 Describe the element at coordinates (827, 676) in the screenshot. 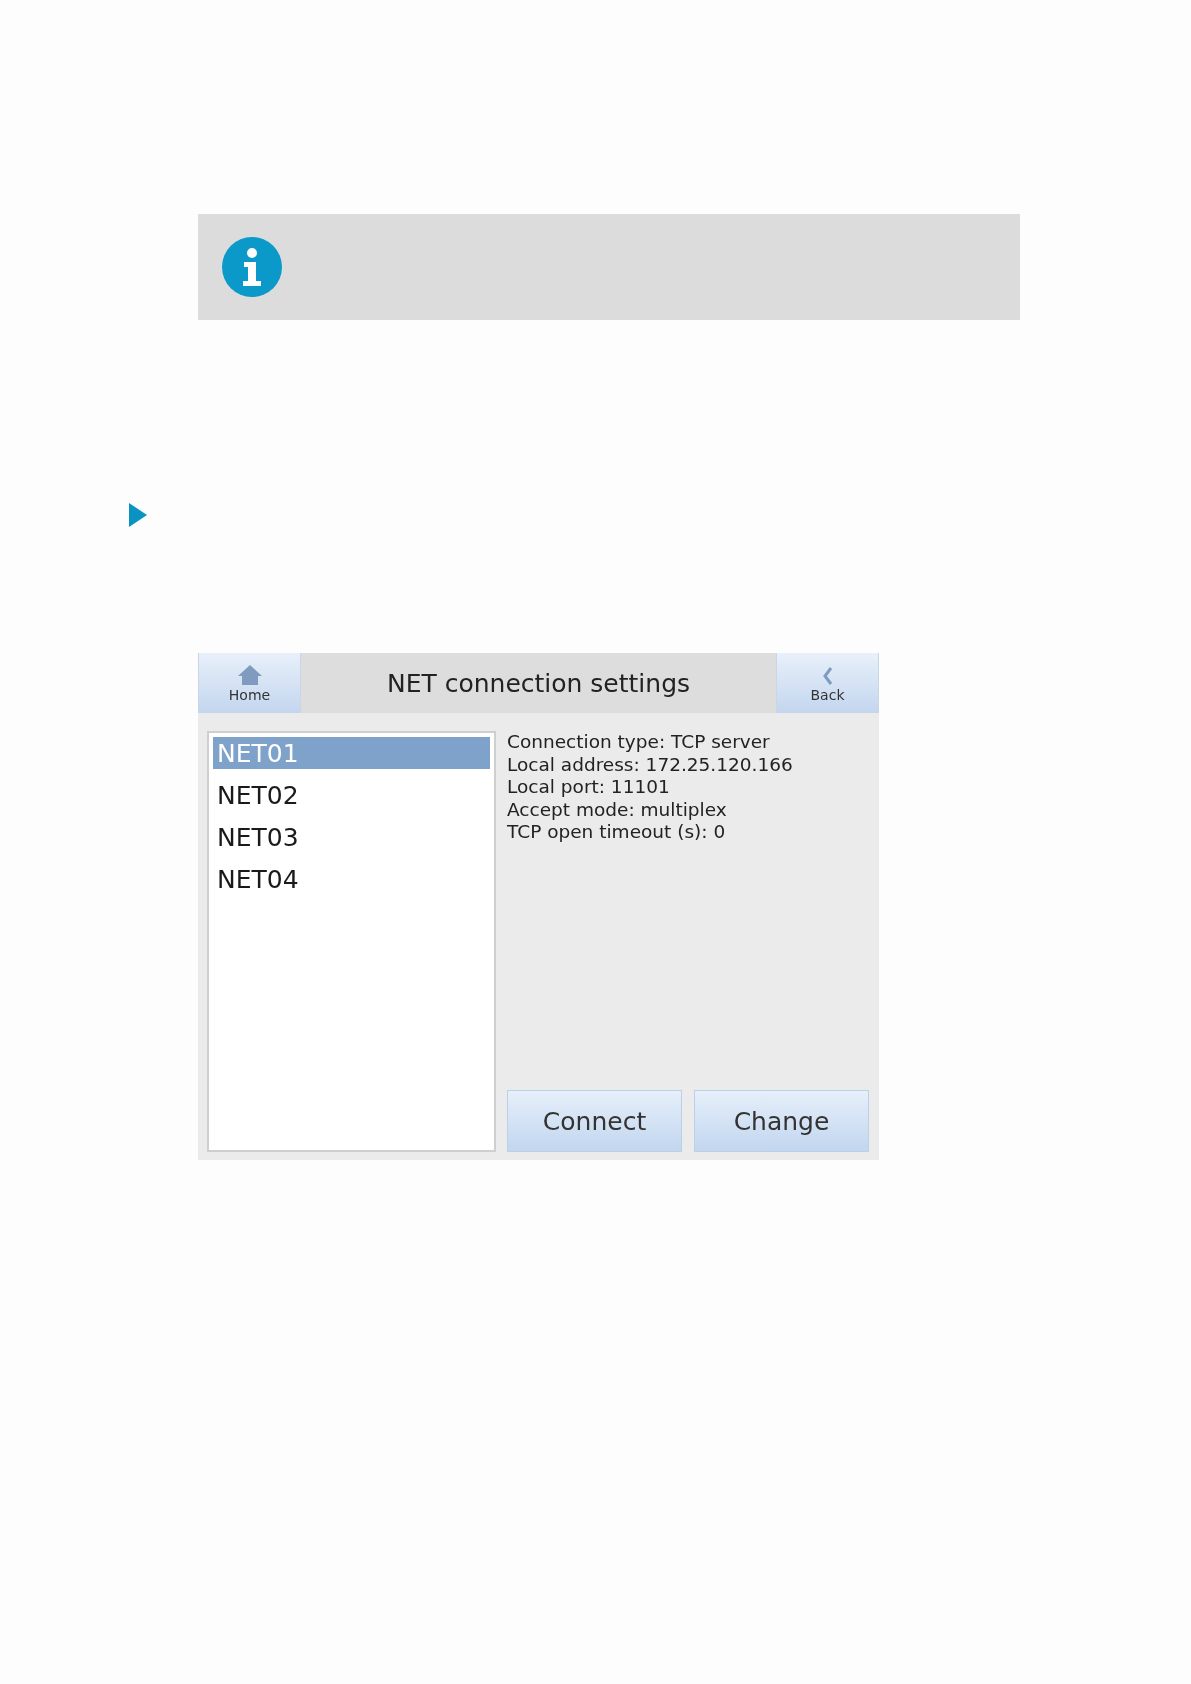

I see `chevron-left-icon` at that location.